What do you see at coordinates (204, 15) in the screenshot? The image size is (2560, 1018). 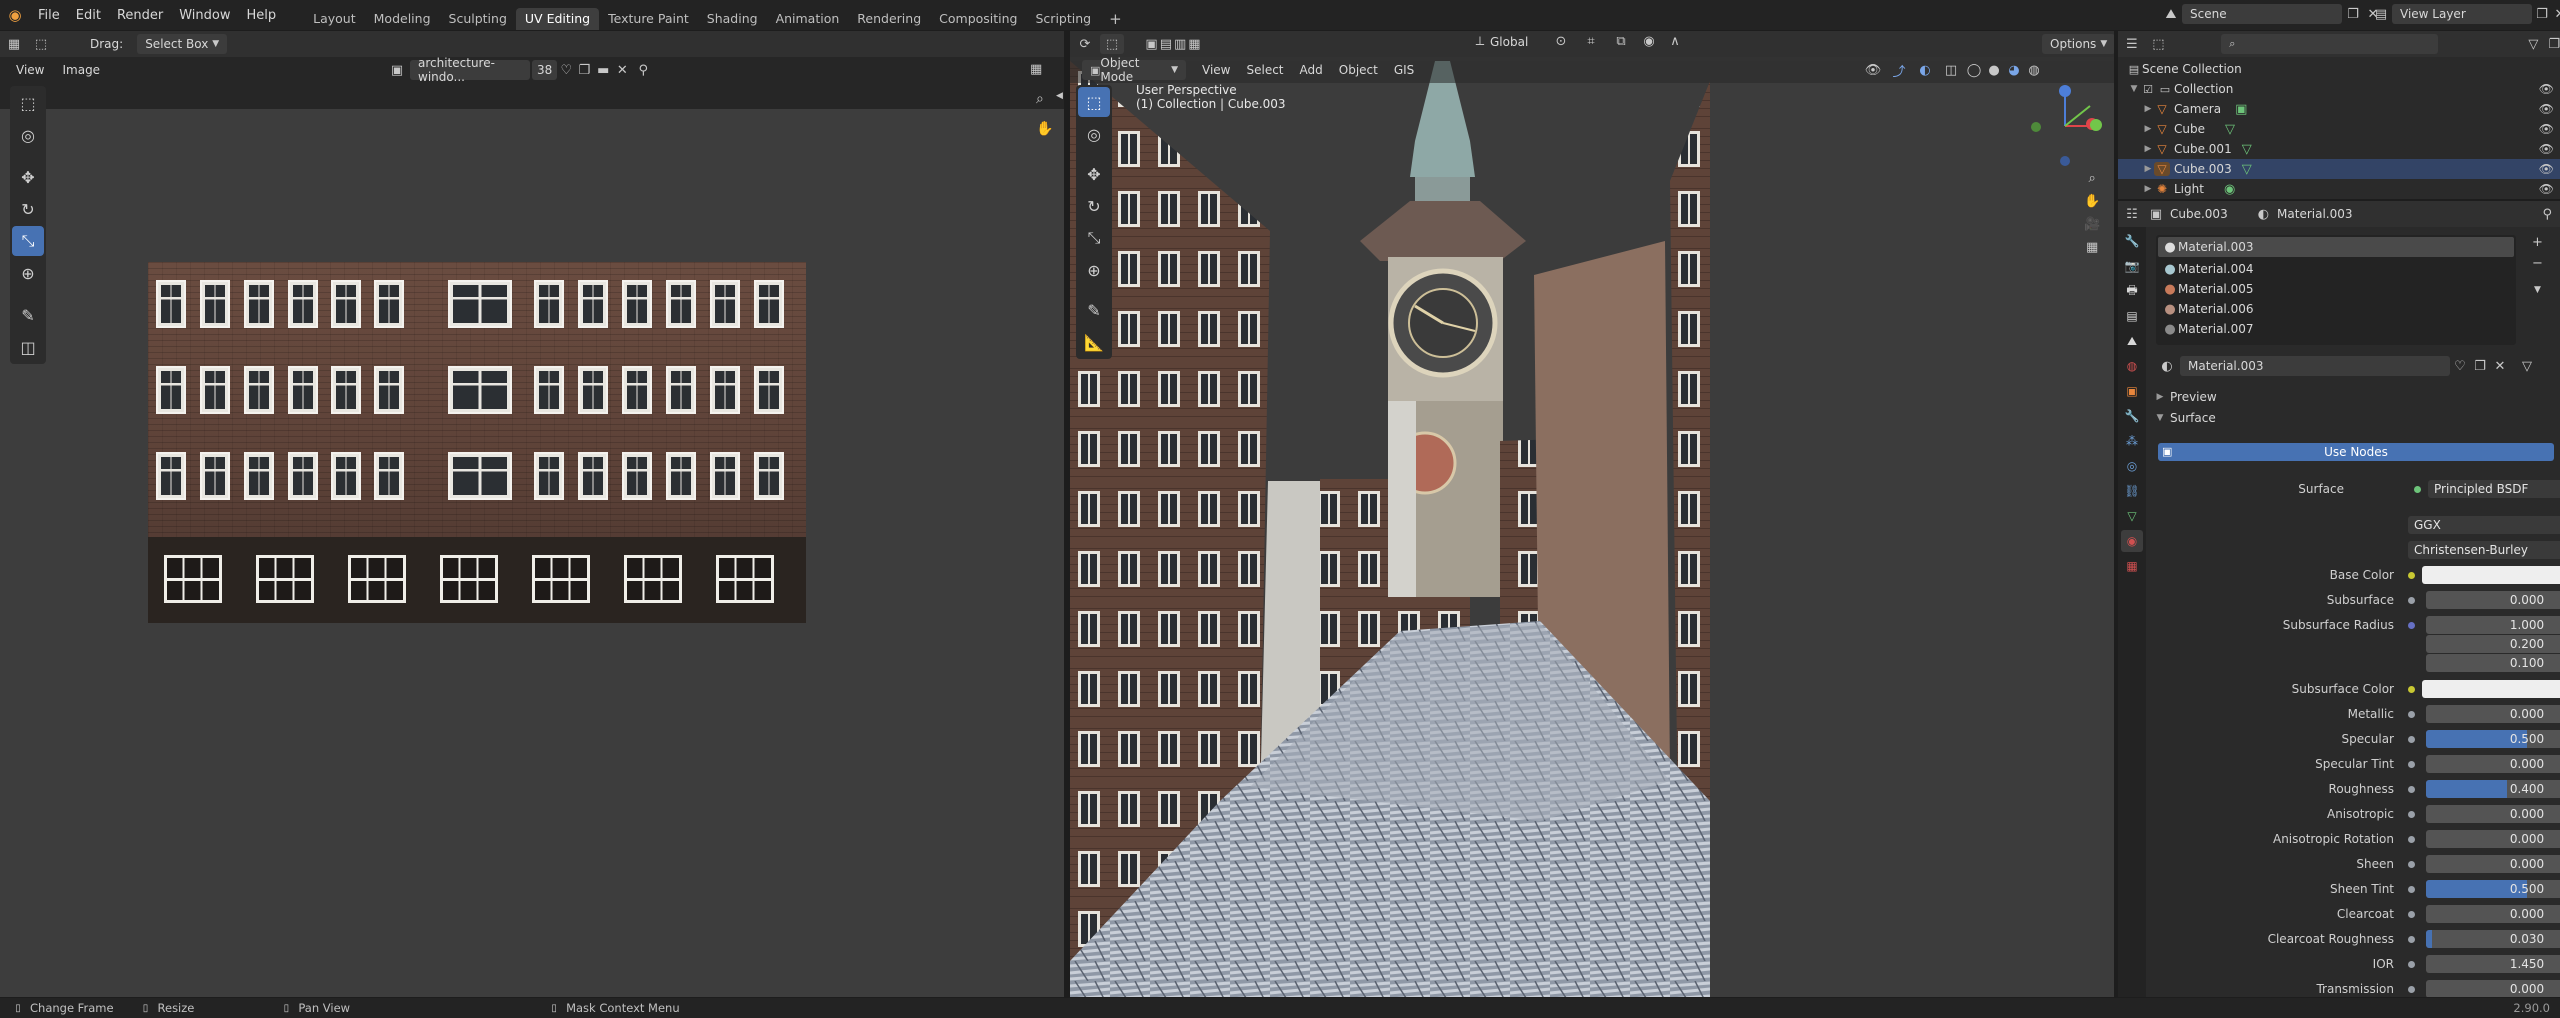 I see `menu-window: Window` at bounding box center [204, 15].